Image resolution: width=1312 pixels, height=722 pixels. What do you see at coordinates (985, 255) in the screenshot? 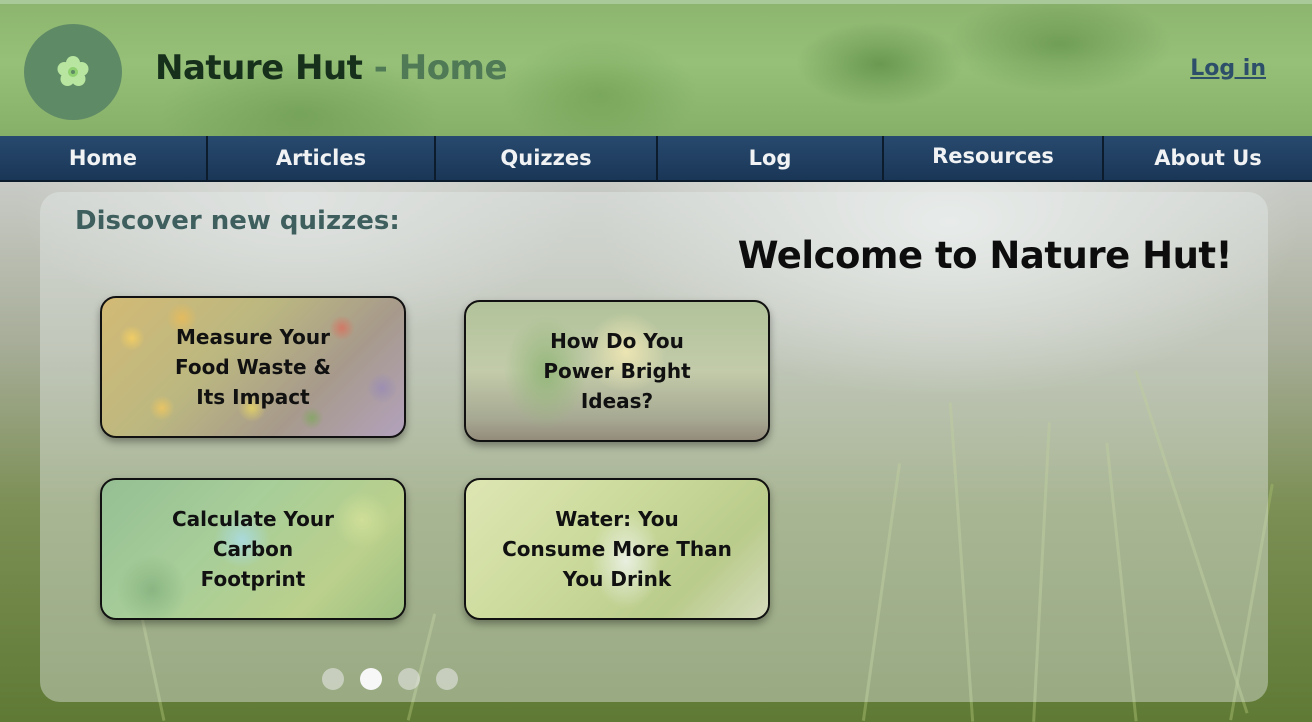
I see `welcome-heading: Welcome to Nature Hut!` at bounding box center [985, 255].